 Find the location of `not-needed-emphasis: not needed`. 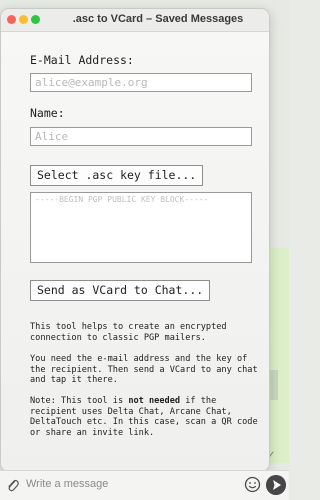

not-needed-emphasis: not needed is located at coordinates (154, 401).